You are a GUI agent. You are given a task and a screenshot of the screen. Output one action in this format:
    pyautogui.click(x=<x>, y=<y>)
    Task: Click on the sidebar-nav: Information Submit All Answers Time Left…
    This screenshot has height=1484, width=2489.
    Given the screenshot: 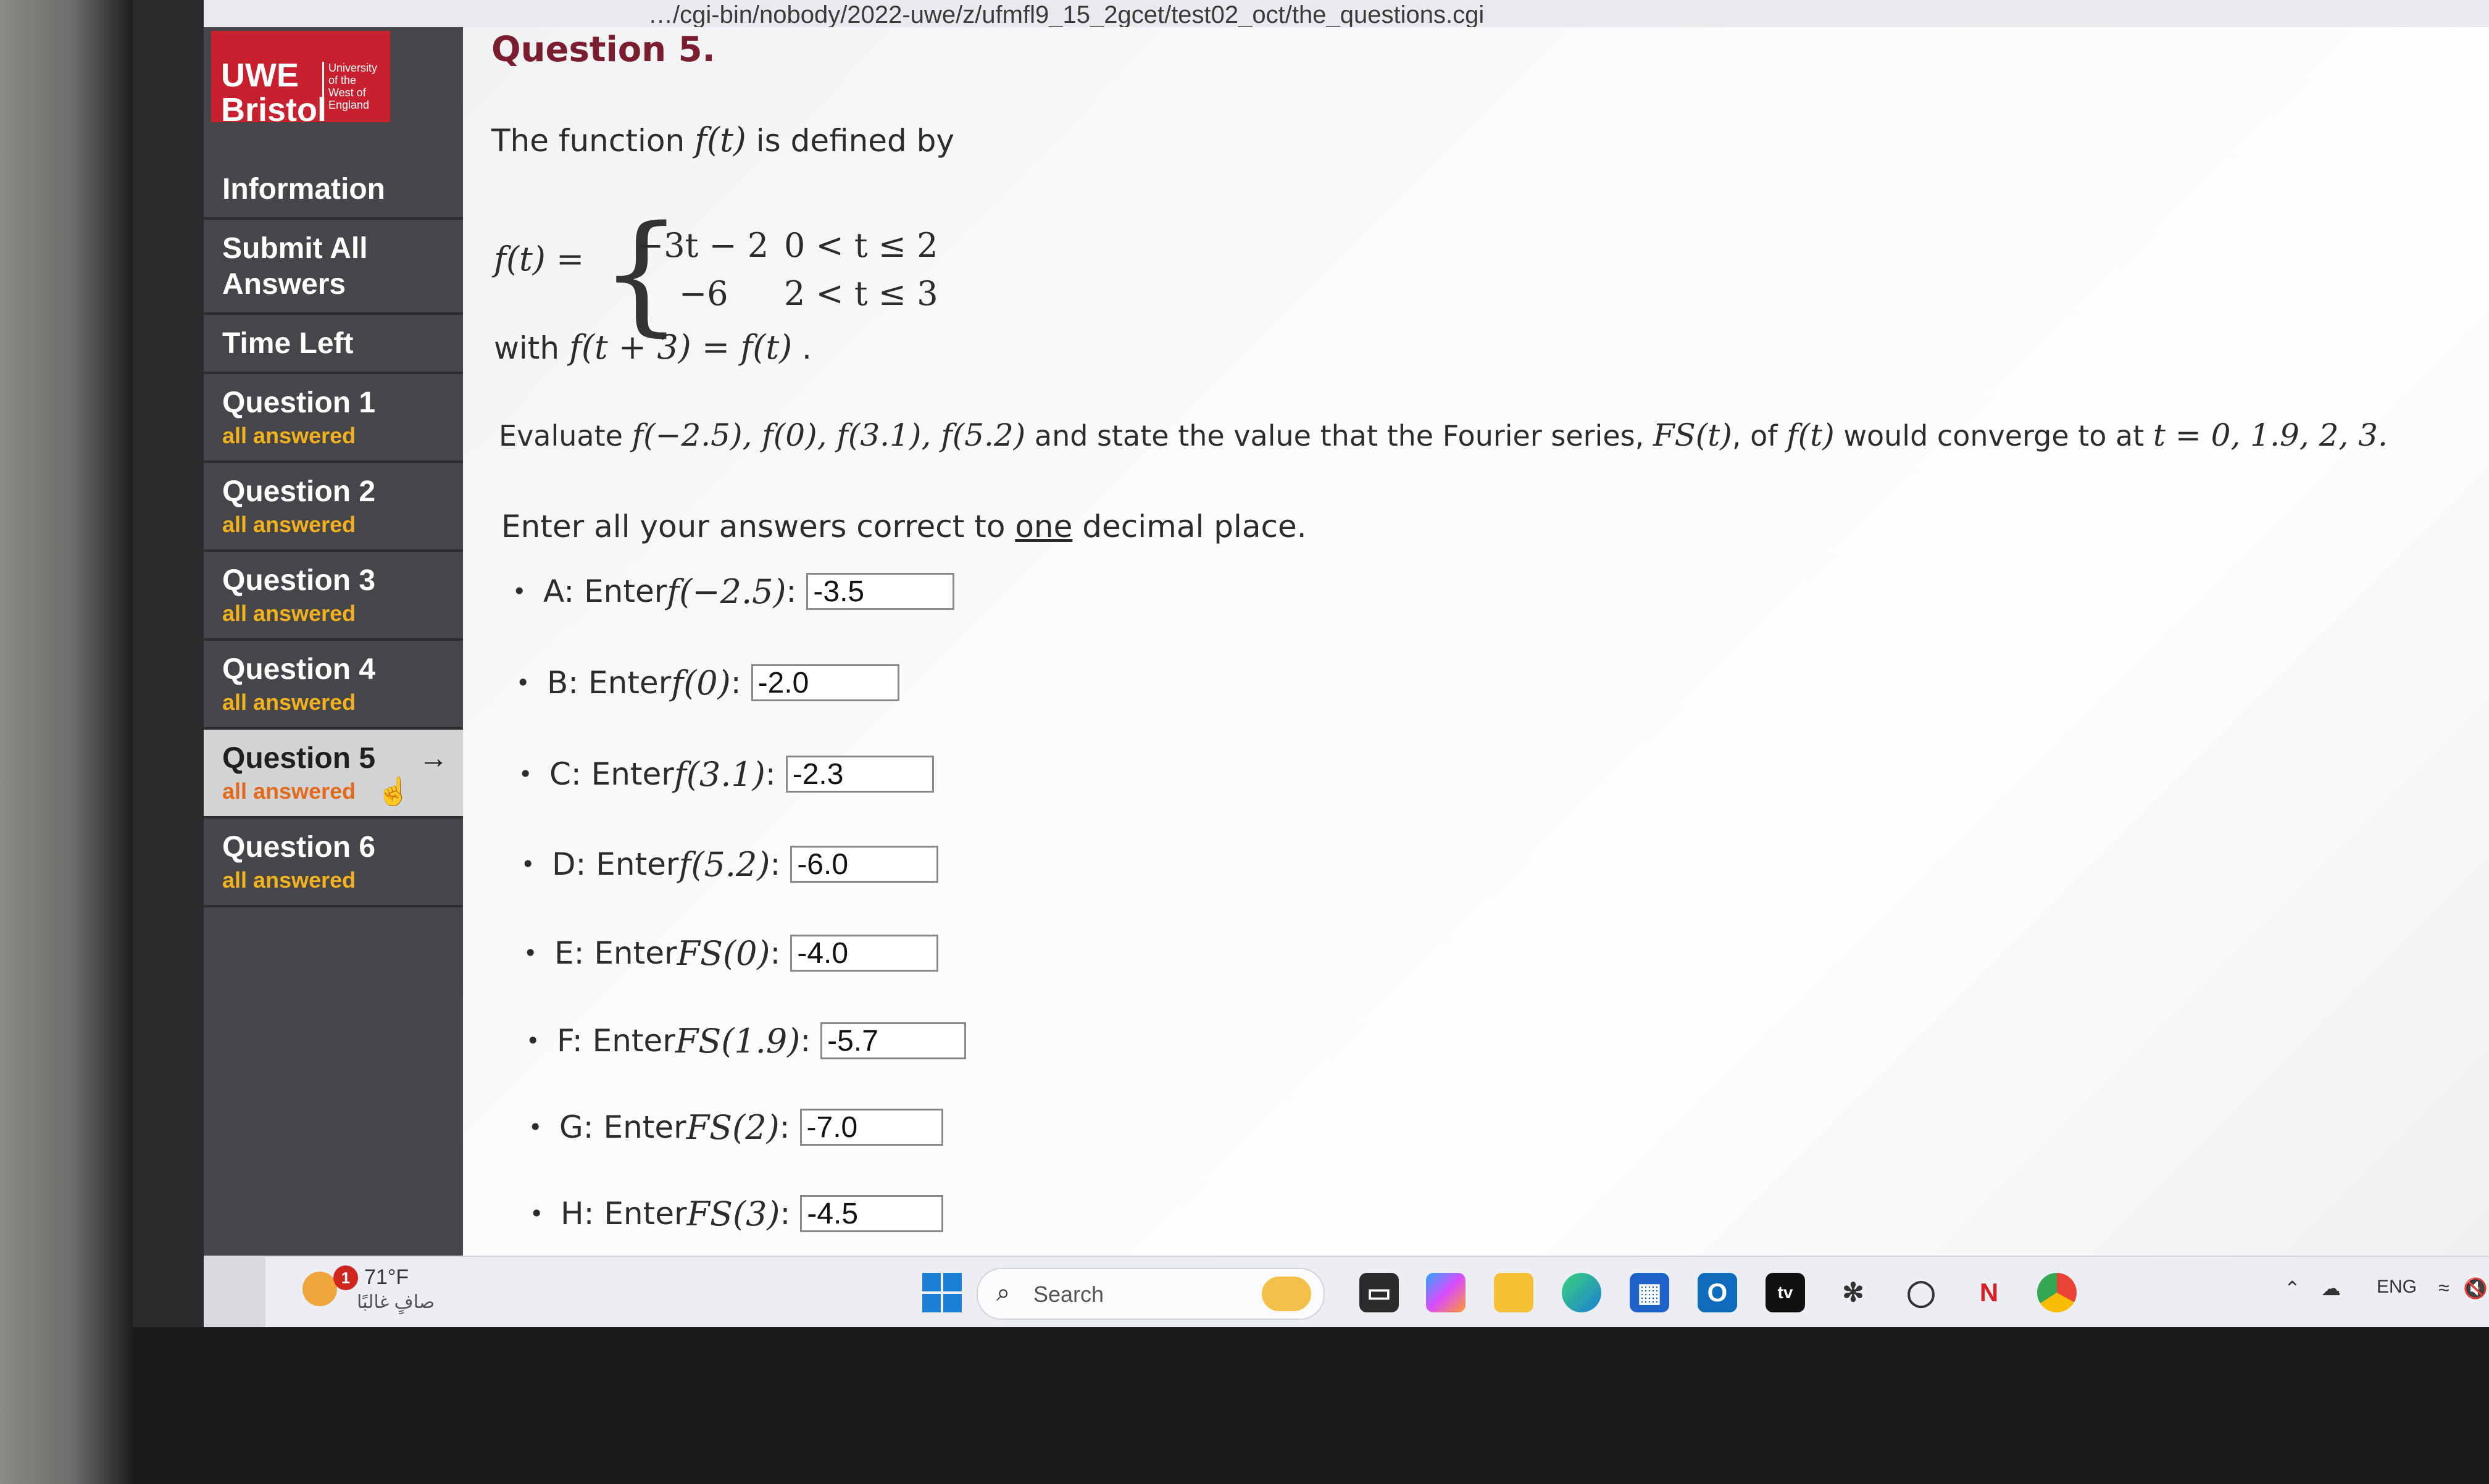 What is the action you would take?
    pyautogui.click(x=333, y=533)
    